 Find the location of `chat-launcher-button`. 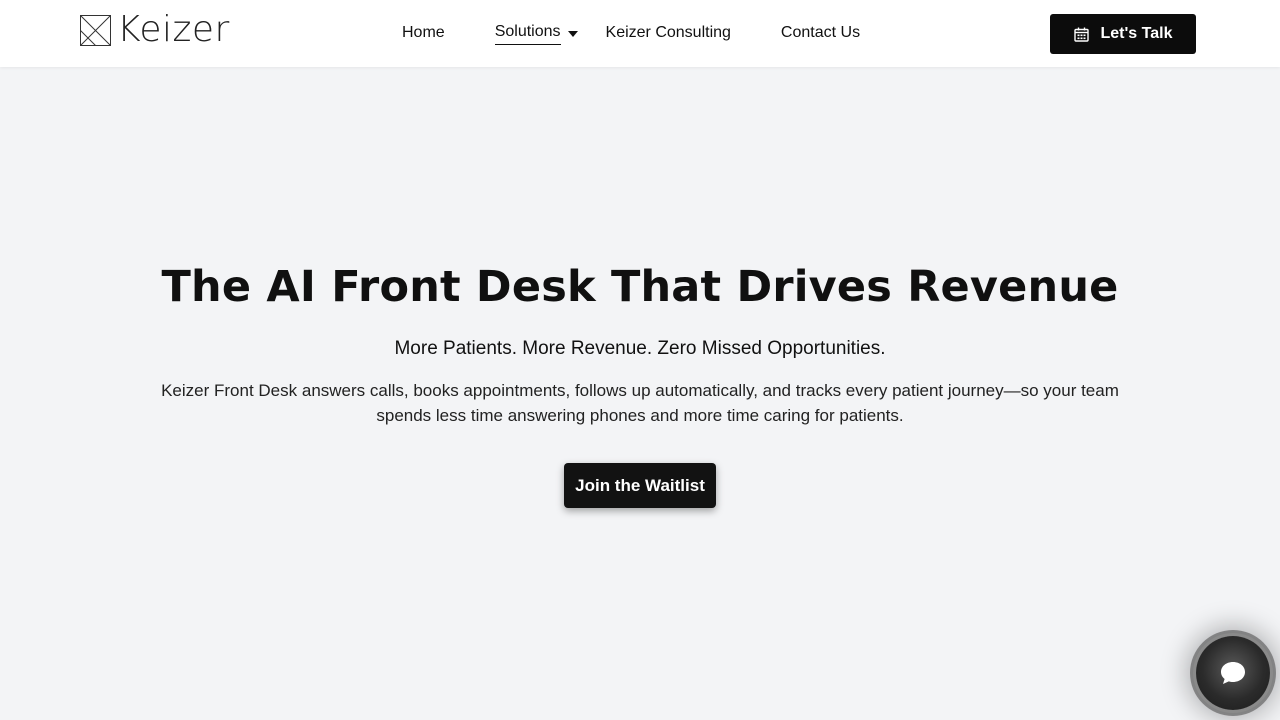

chat-launcher-button is located at coordinates (1233, 673).